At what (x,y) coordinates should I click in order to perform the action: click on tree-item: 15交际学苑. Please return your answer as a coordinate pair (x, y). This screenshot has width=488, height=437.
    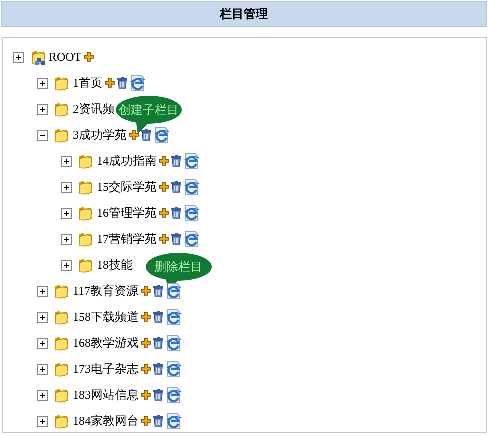
    Looking at the image, I should click on (127, 187).